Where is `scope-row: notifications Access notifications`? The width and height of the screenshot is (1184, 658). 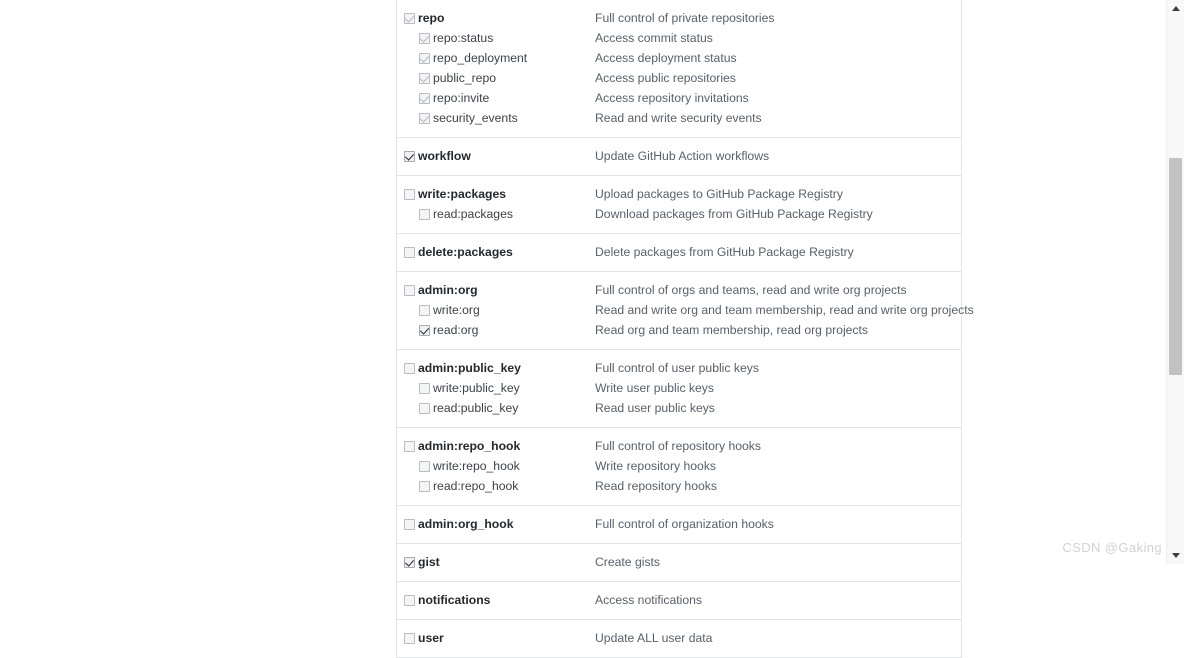
scope-row: notifications Access notifications is located at coordinates (679, 600).